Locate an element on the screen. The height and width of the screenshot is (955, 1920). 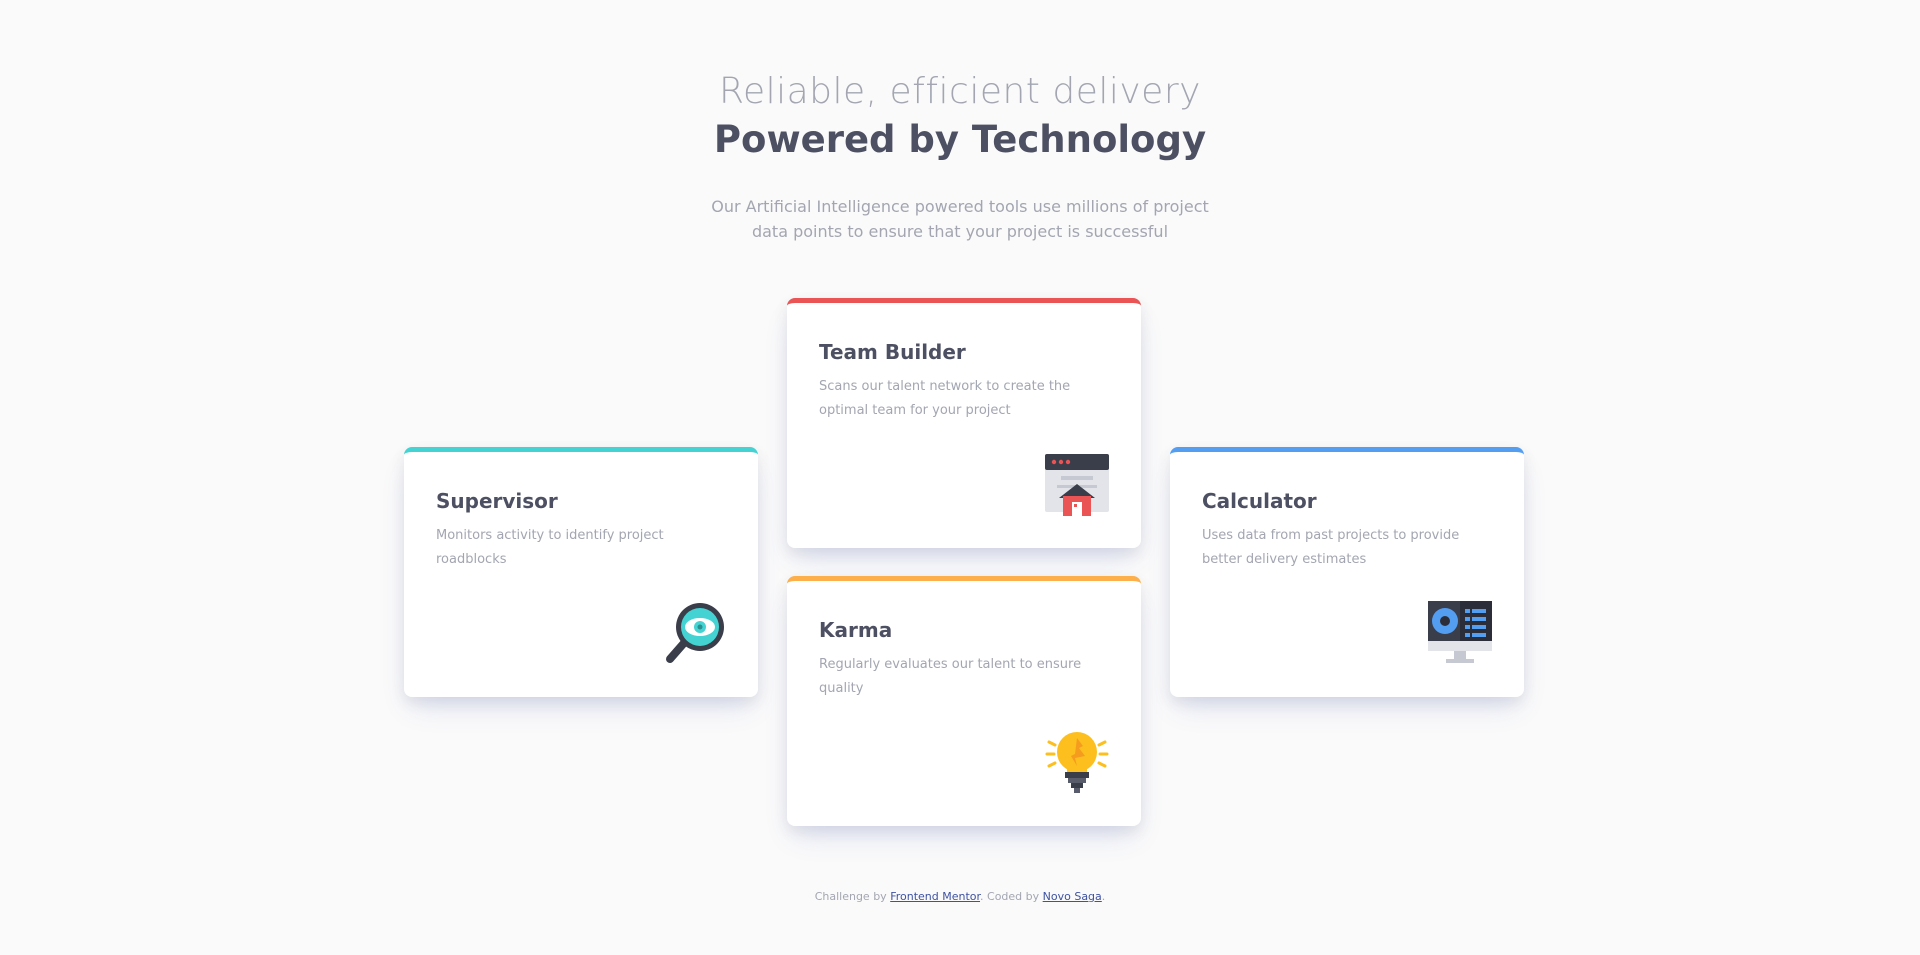
attribution-suffix: . is located at coordinates (1103, 896).